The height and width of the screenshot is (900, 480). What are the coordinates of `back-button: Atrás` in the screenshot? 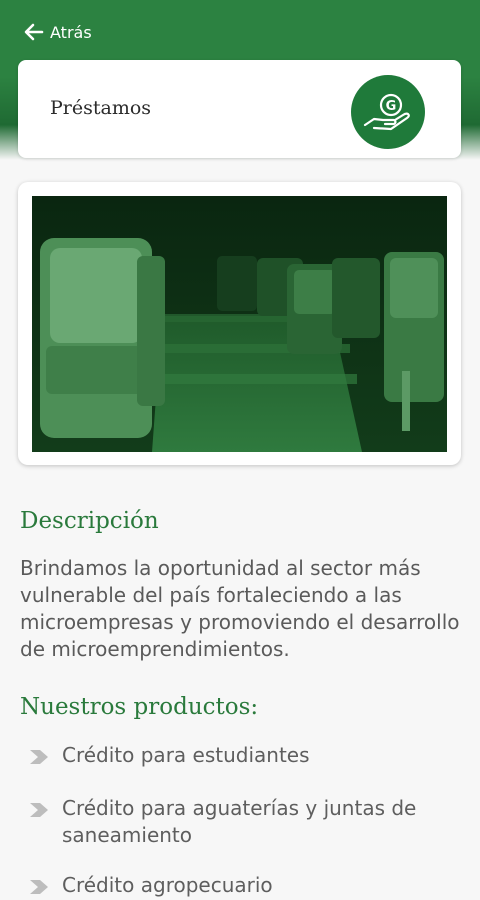 It's located at (58, 32).